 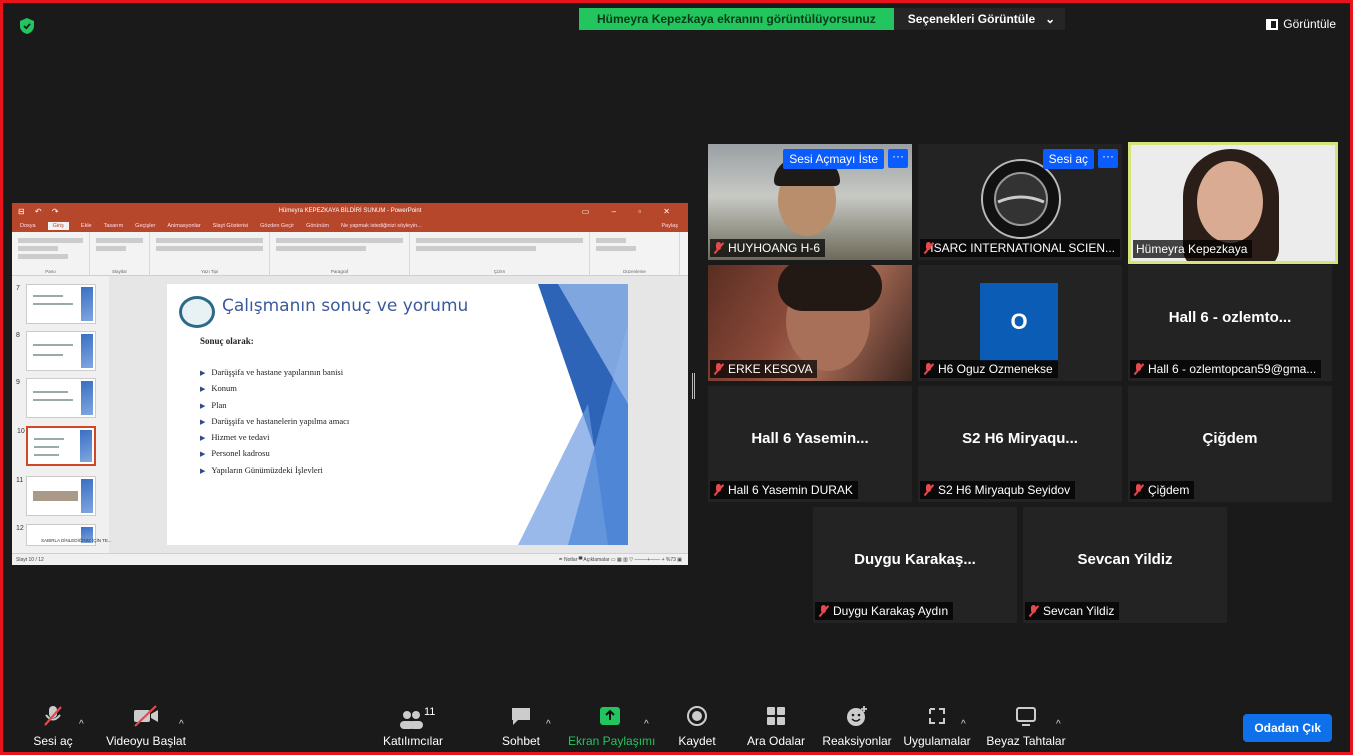 I want to click on chat-label: Sohbet, so click(x=521, y=741).